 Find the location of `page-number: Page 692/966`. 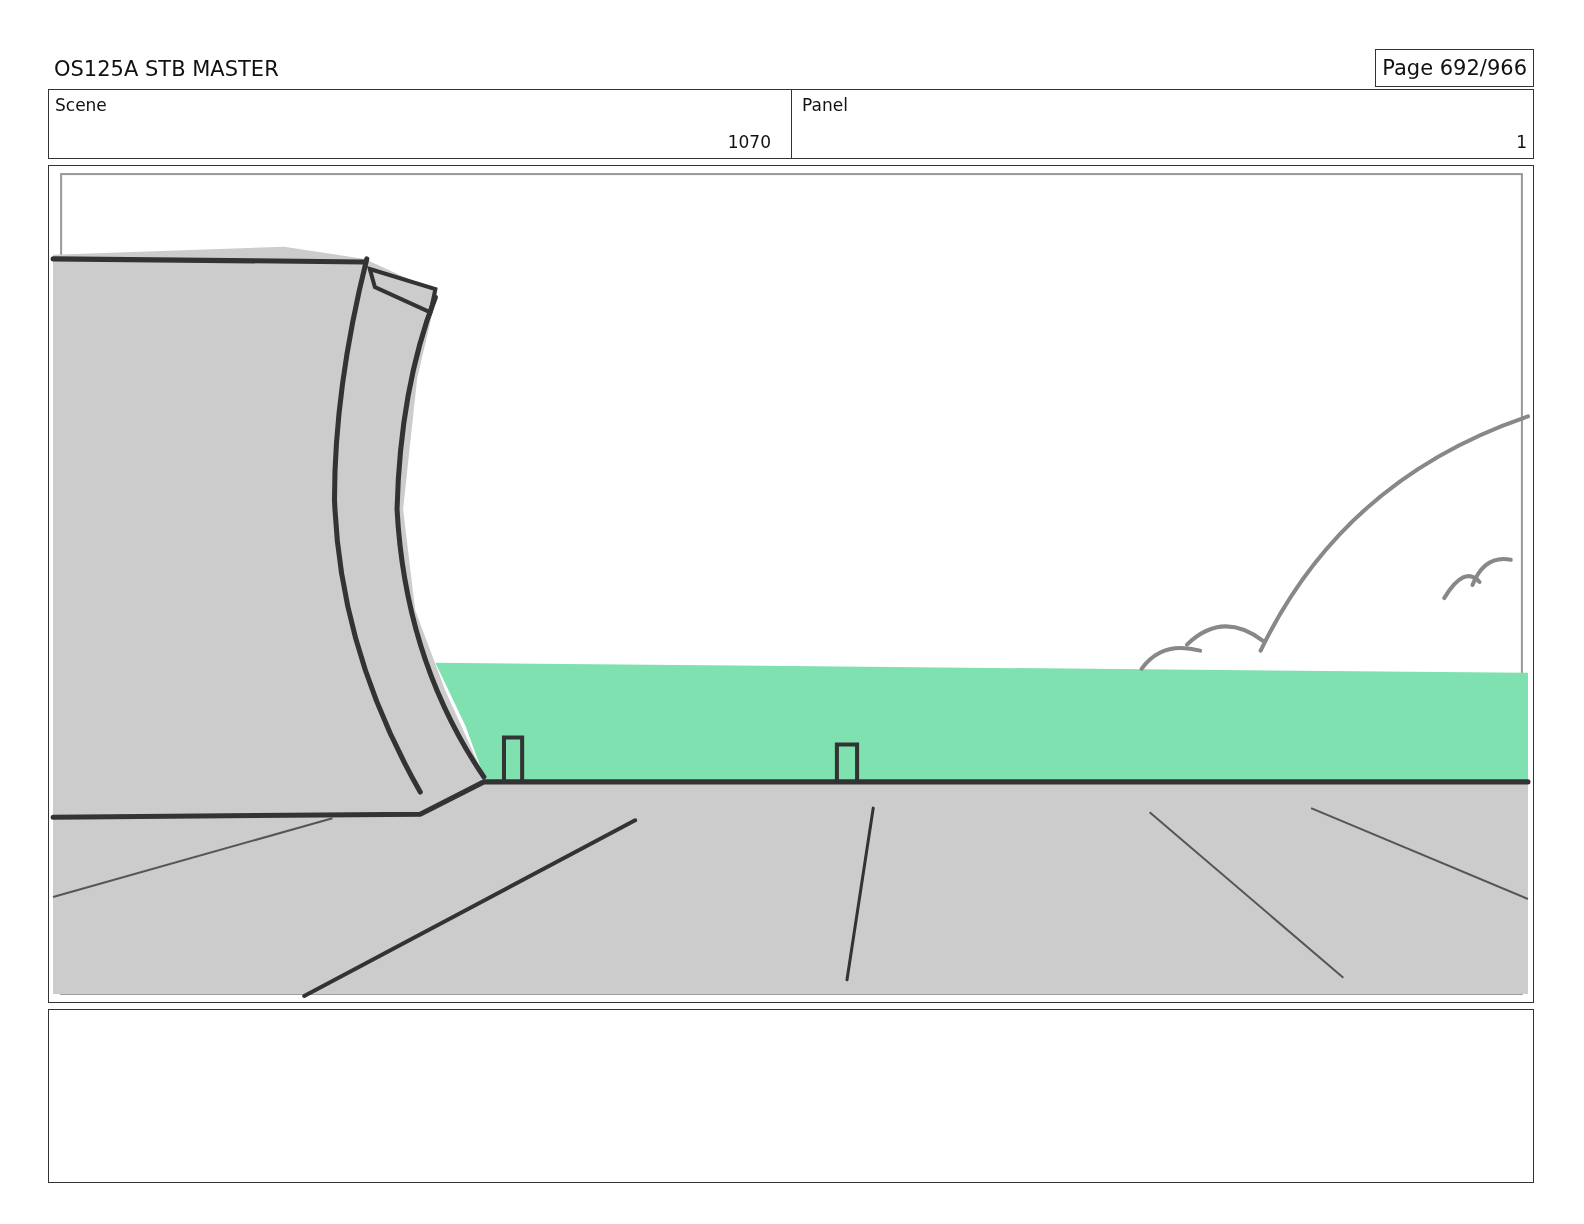

page-number: Page 692/966 is located at coordinates (1454, 68).